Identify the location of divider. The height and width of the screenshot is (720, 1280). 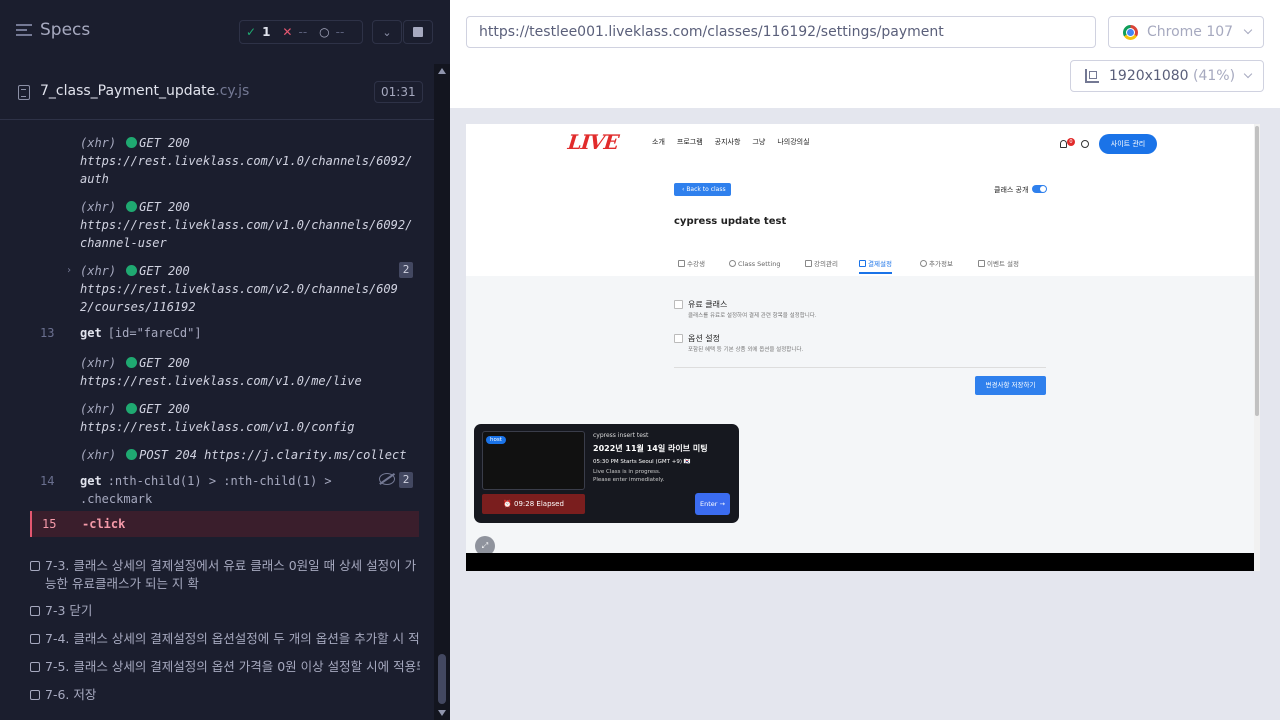
(860, 367).